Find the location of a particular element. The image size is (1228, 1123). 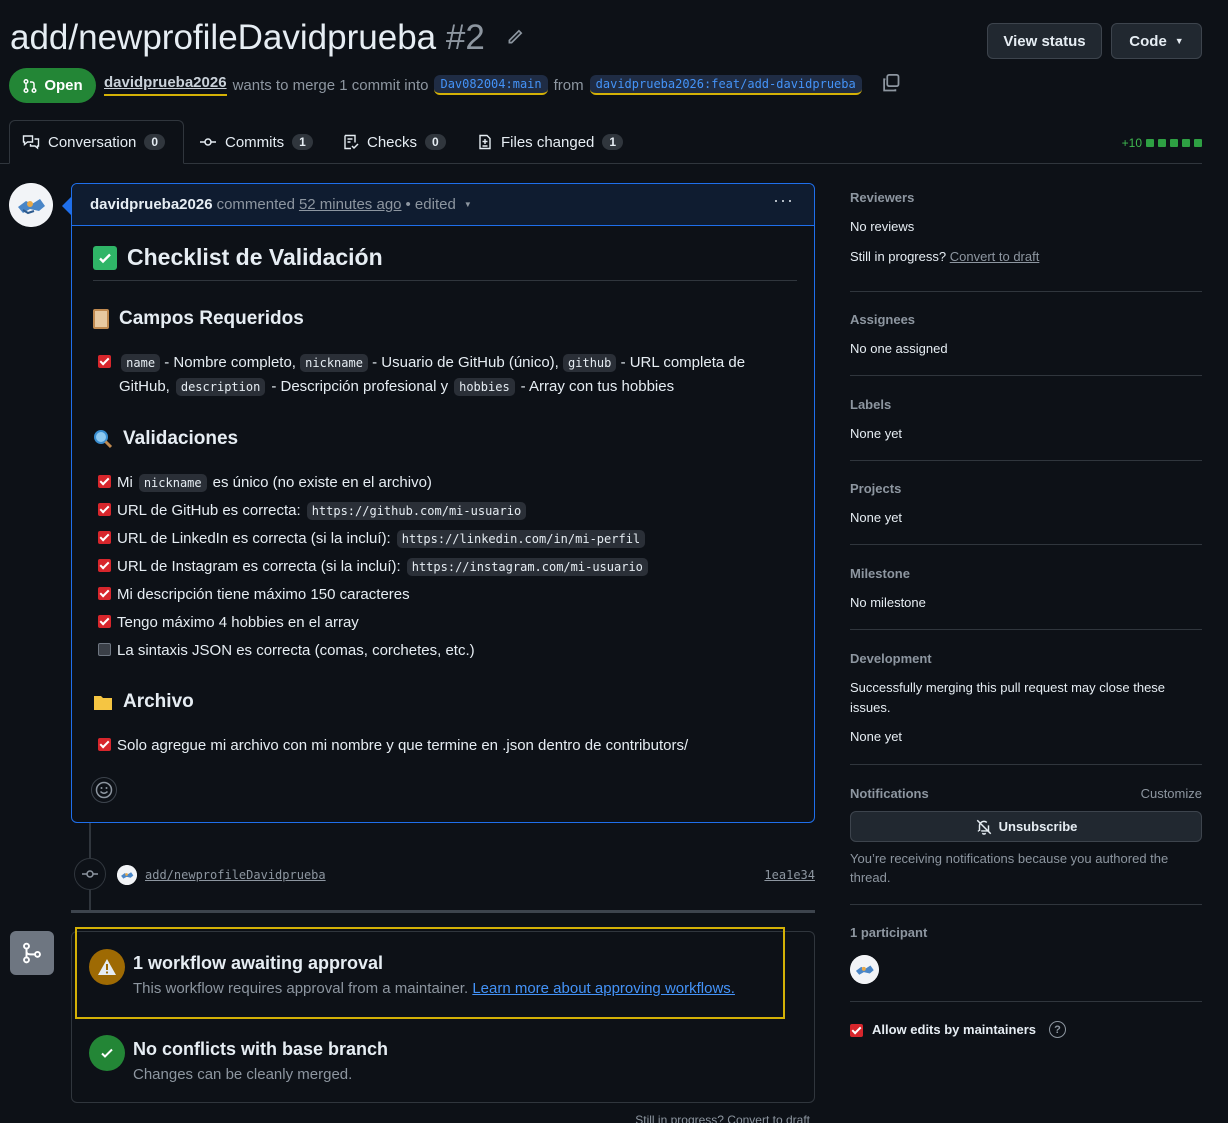

tab-counter: 0 is located at coordinates (435, 142).